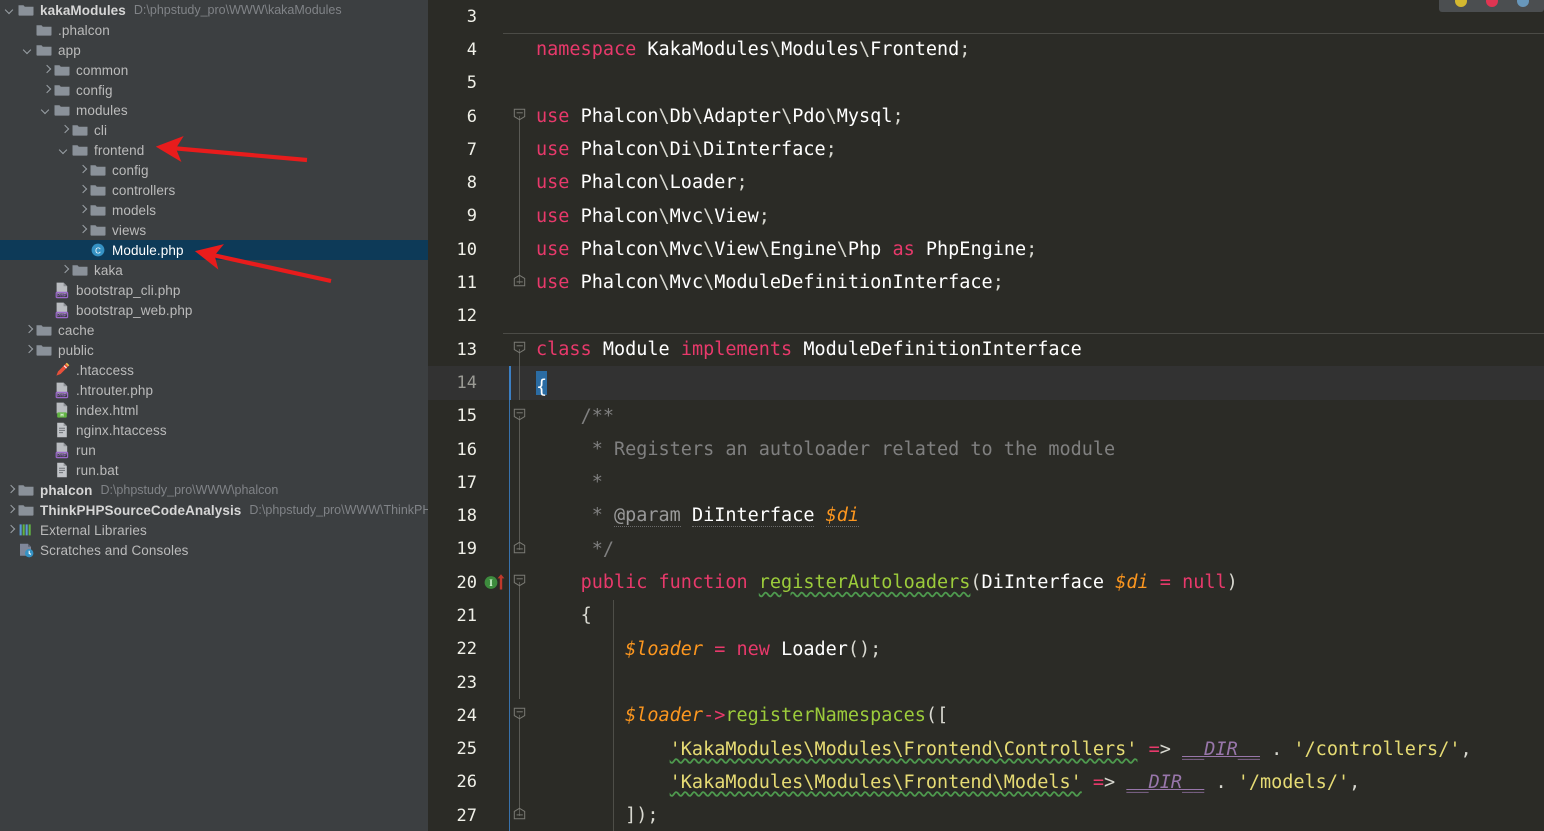 The width and height of the screenshot is (1544, 831). What do you see at coordinates (986, 183) in the screenshot?
I see `code-line-8: 8 use Phalcon\Loader;` at bounding box center [986, 183].